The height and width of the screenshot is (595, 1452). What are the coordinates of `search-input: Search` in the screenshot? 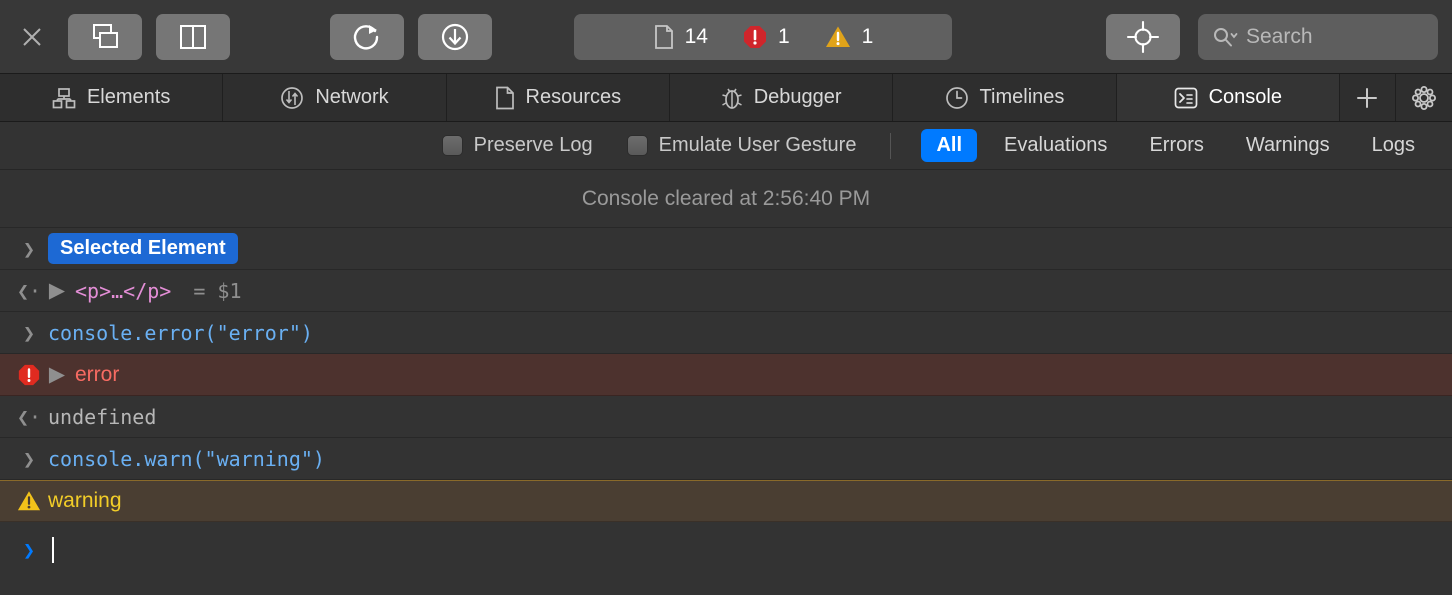 It's located at (1318, 37).